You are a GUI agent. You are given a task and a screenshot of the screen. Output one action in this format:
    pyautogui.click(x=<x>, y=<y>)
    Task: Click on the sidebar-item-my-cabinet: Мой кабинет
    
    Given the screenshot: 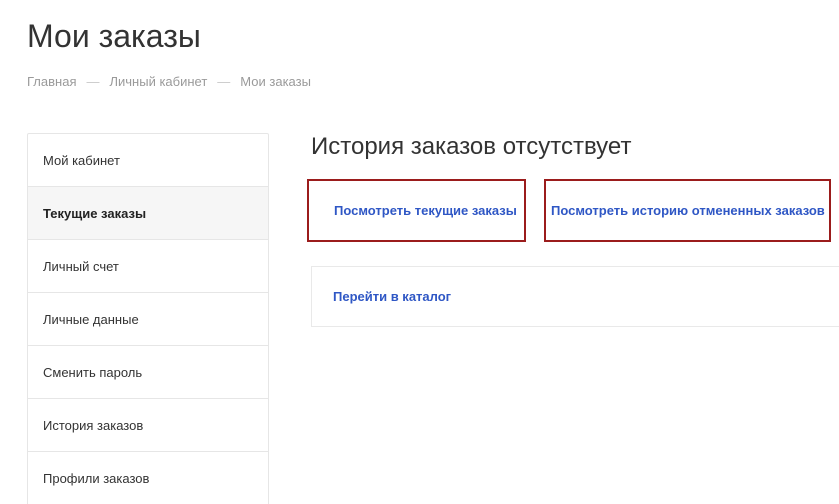 What is the action you would take?
    pyautogui.click(x=148, y=160)
    